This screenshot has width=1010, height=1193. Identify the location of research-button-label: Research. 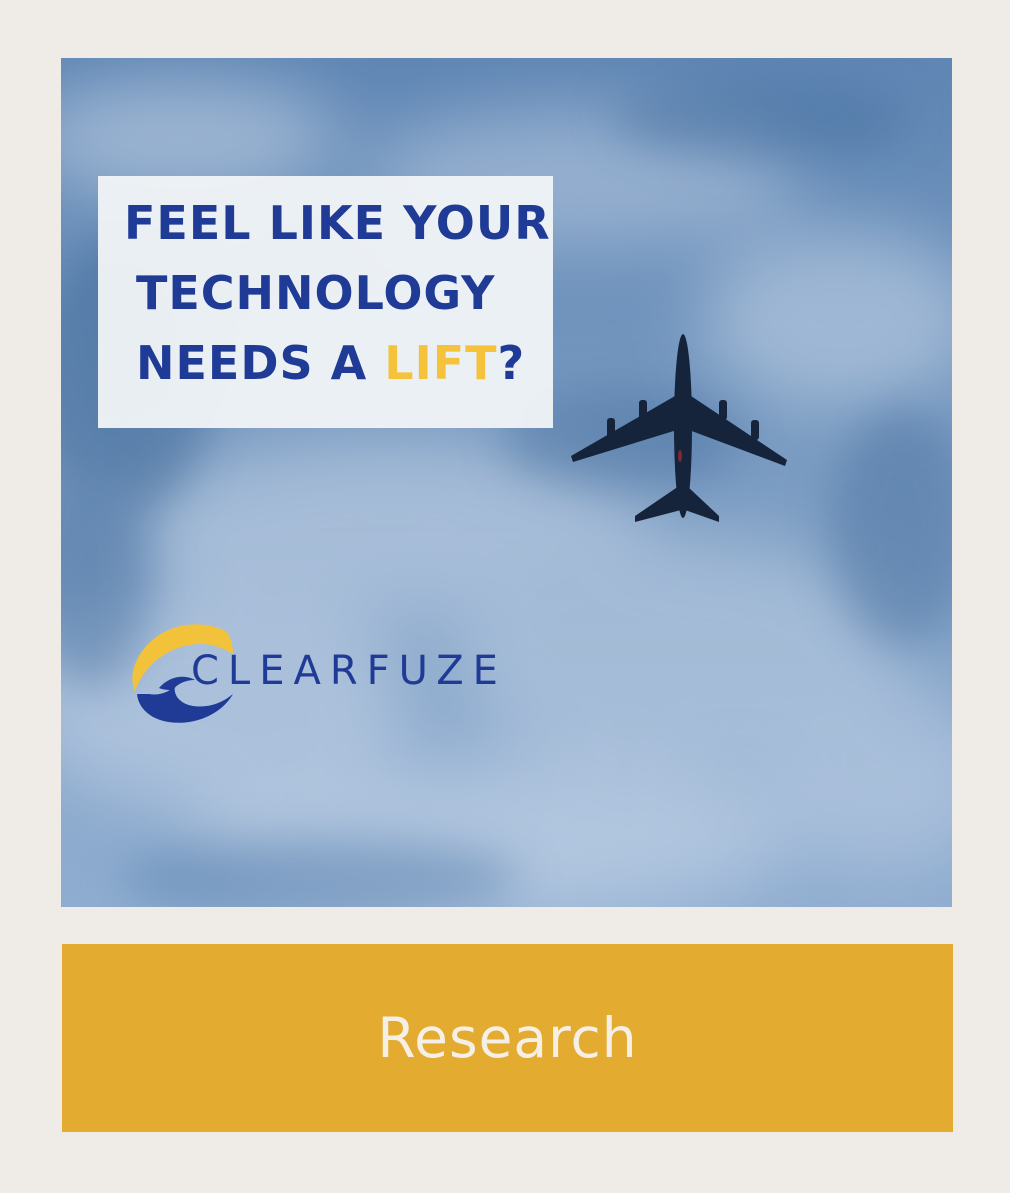
(507, 1038).